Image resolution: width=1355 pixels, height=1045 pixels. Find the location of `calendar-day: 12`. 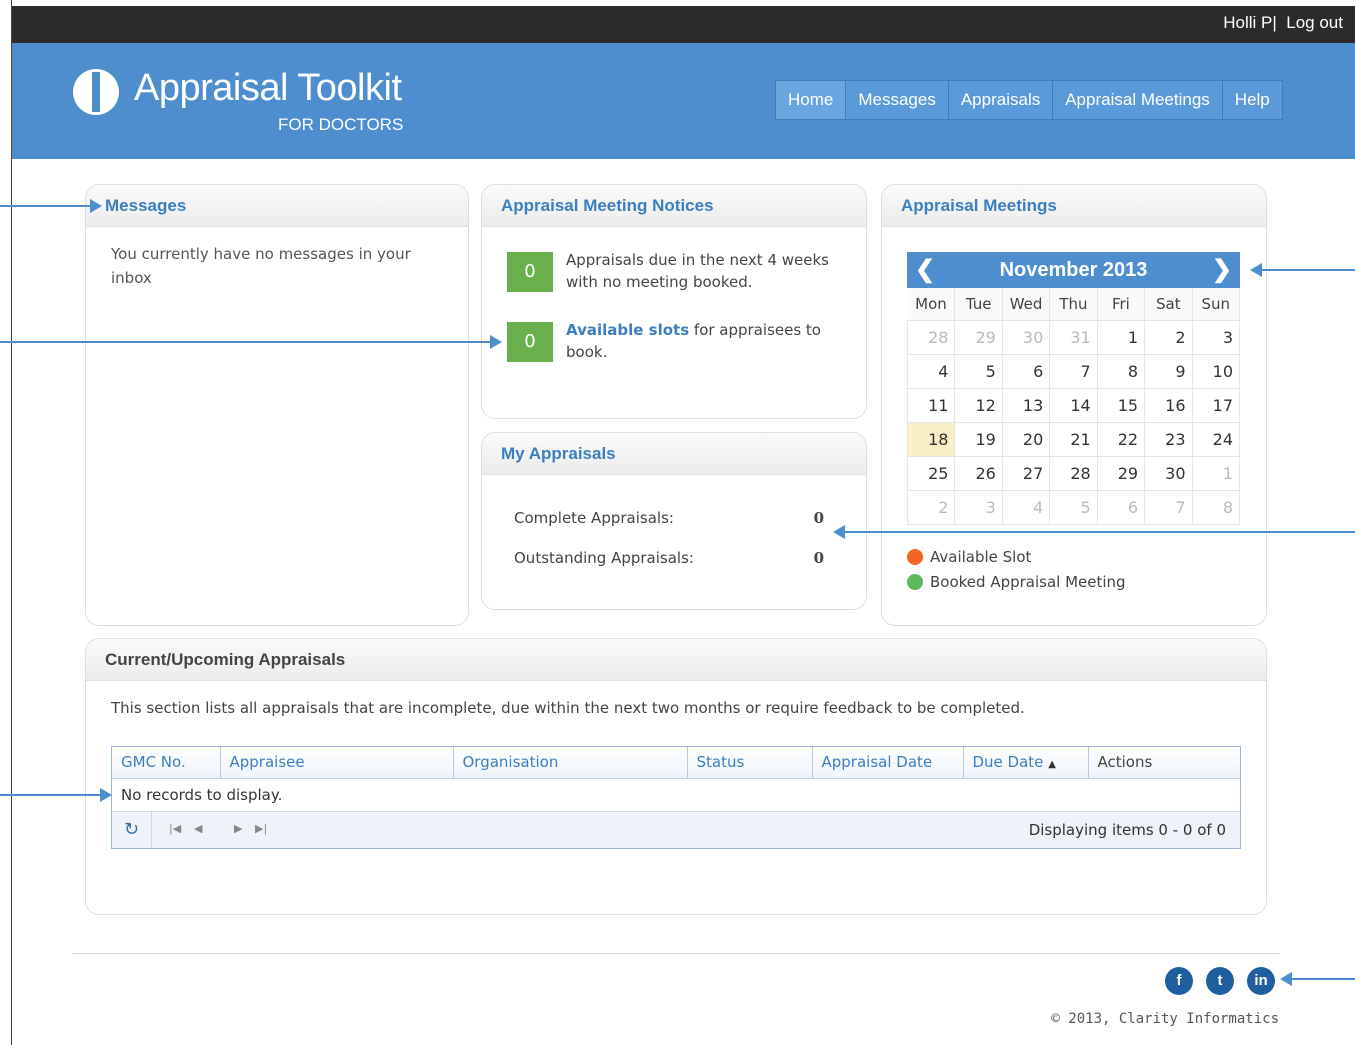

calendar-day: 12 is located at coordinates (978, 405).